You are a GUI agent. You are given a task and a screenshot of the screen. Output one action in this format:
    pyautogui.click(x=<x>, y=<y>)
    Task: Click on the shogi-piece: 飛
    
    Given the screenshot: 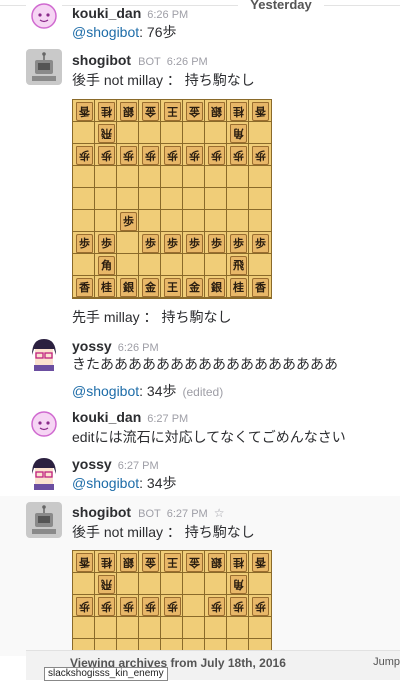 What is the action you would take?
    pyautogui.click(x=238, y=265)
    